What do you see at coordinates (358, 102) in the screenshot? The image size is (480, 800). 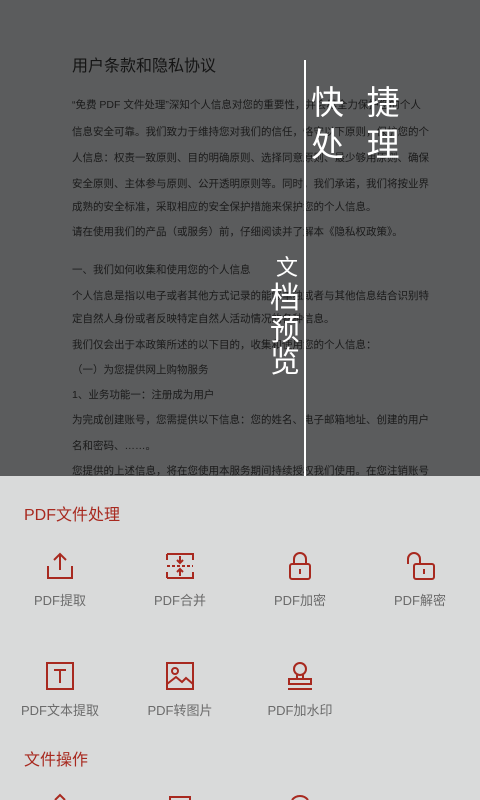 I see `overlay-heading-line1: 快 捷` at bounding box center [358, 102].